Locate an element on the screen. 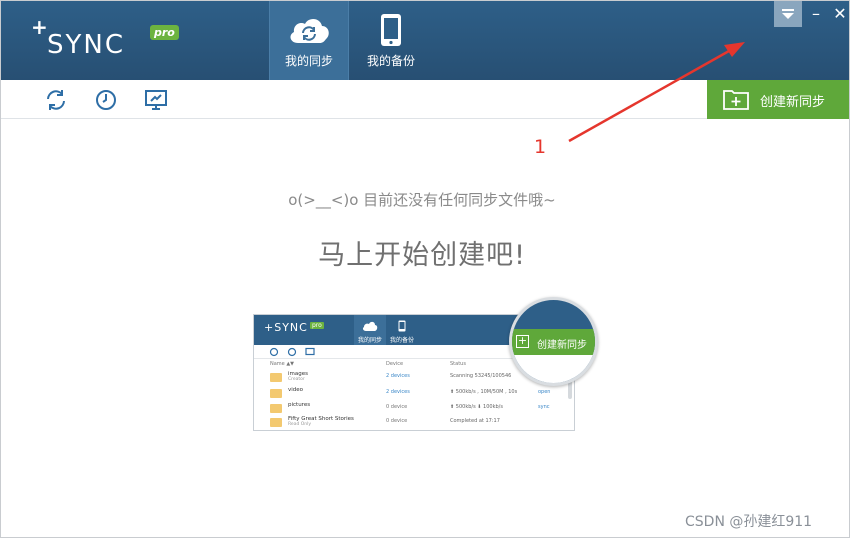 The height and width of the screenshot is (538, 850). annotation-number: 1 is located at coordinates (540, 147).